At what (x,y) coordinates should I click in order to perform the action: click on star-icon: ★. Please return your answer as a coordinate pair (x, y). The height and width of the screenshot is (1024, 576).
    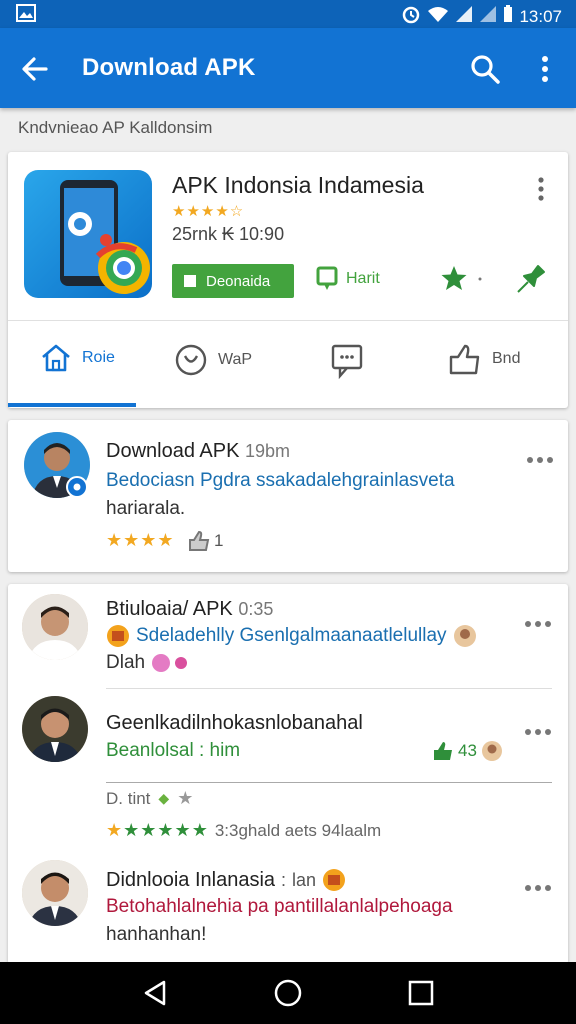
    Looking at the image, I should click on (185, 798).